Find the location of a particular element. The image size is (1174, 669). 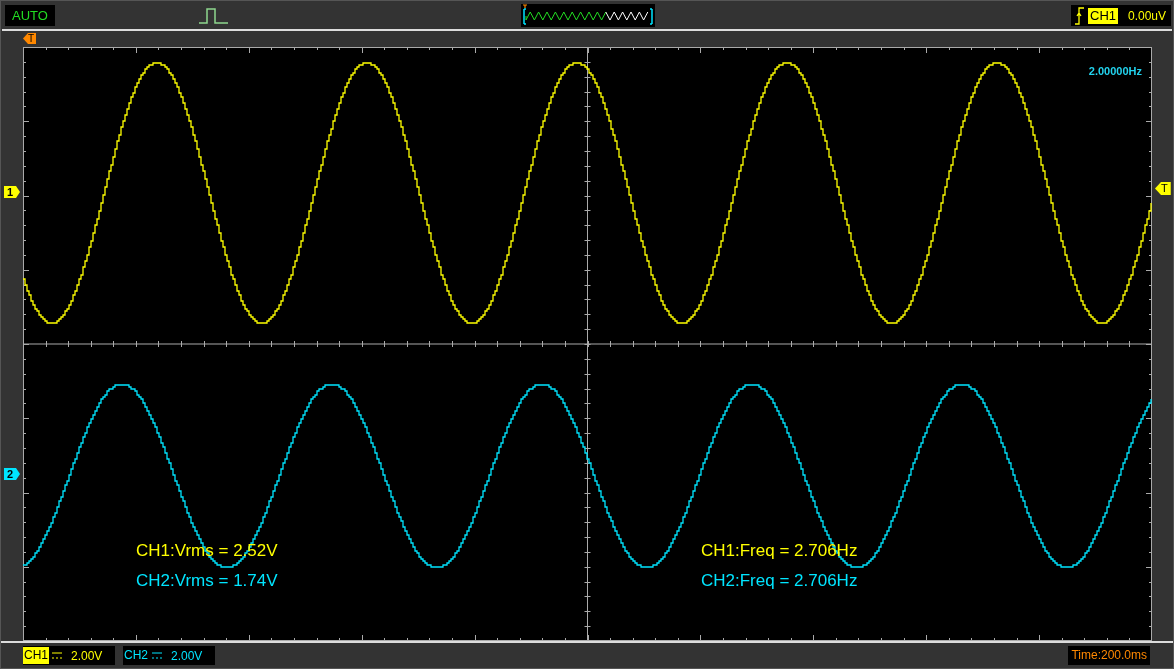

timebase-readout: Time:200.0ms is located at coordinates (1109, 655).